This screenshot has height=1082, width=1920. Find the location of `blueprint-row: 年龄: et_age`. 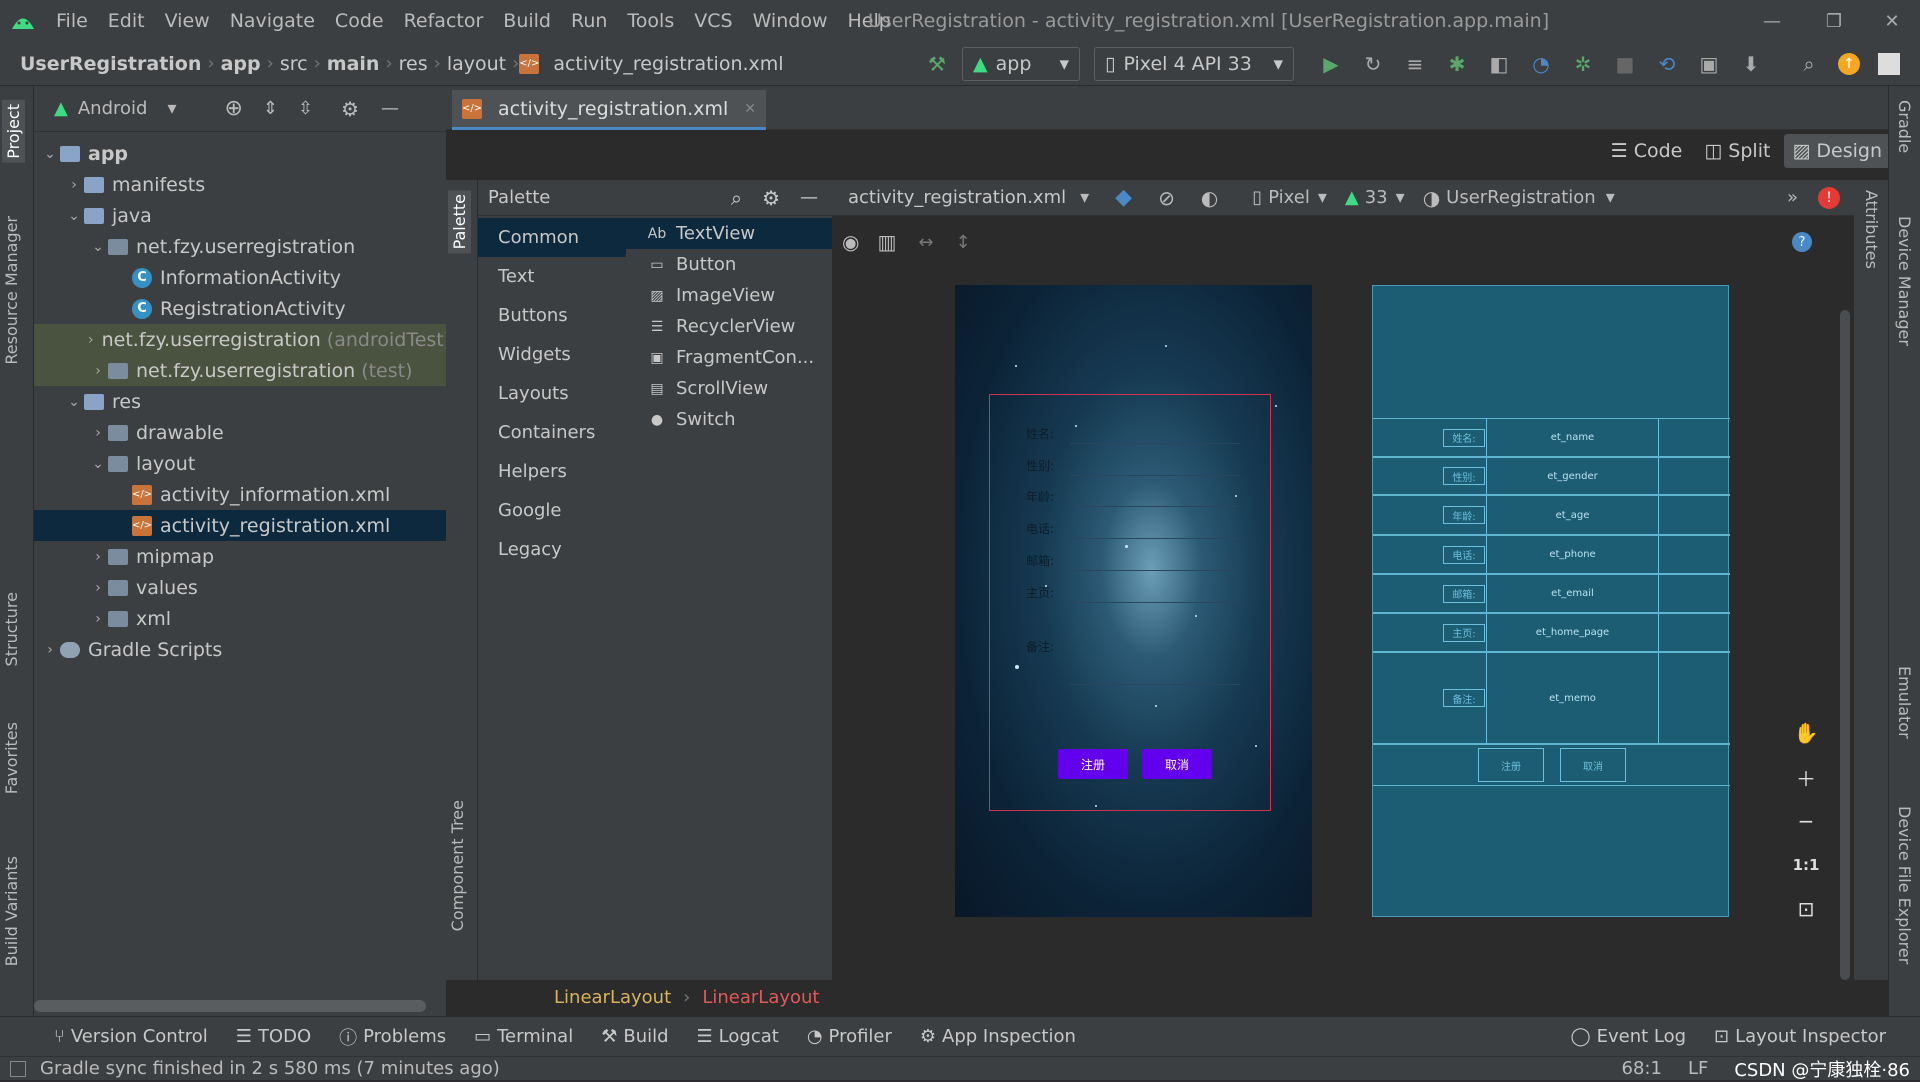

blueprint-row: 年龄: et_age is located at coordinates (1551, 515).